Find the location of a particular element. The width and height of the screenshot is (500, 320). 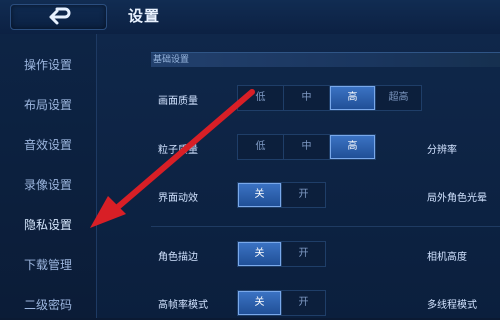

ui-animation-on: 开 is located at coordinates (303, 195).